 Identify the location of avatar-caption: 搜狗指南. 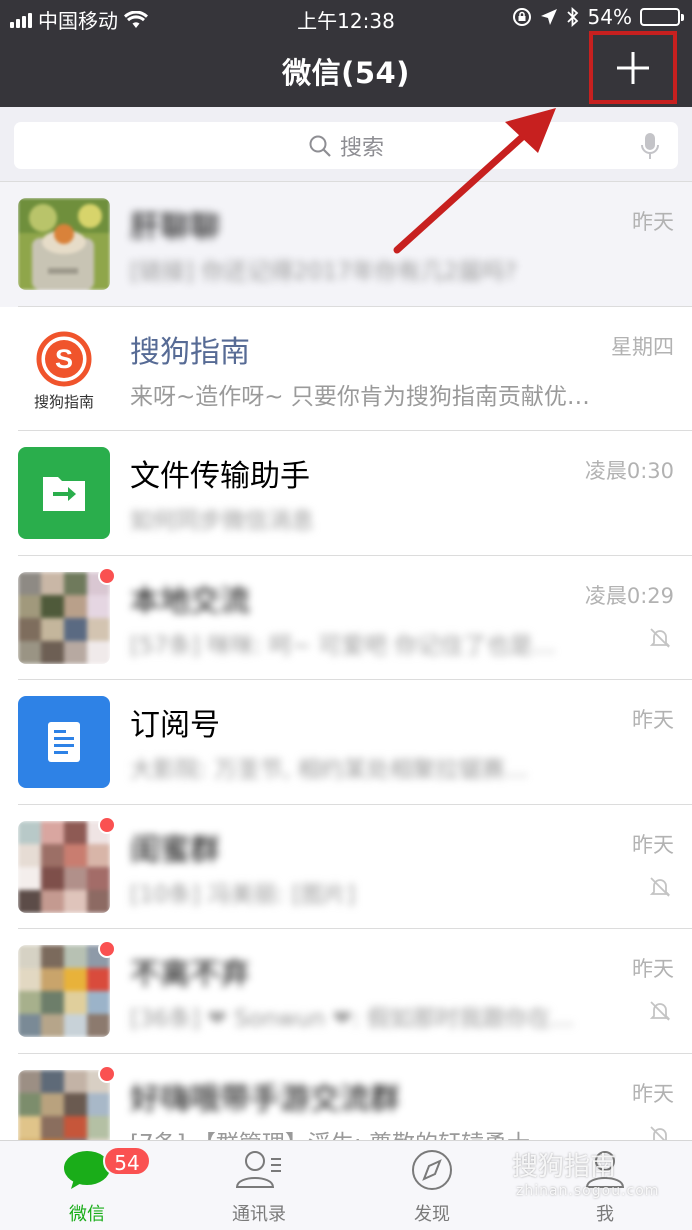
(63, 401).